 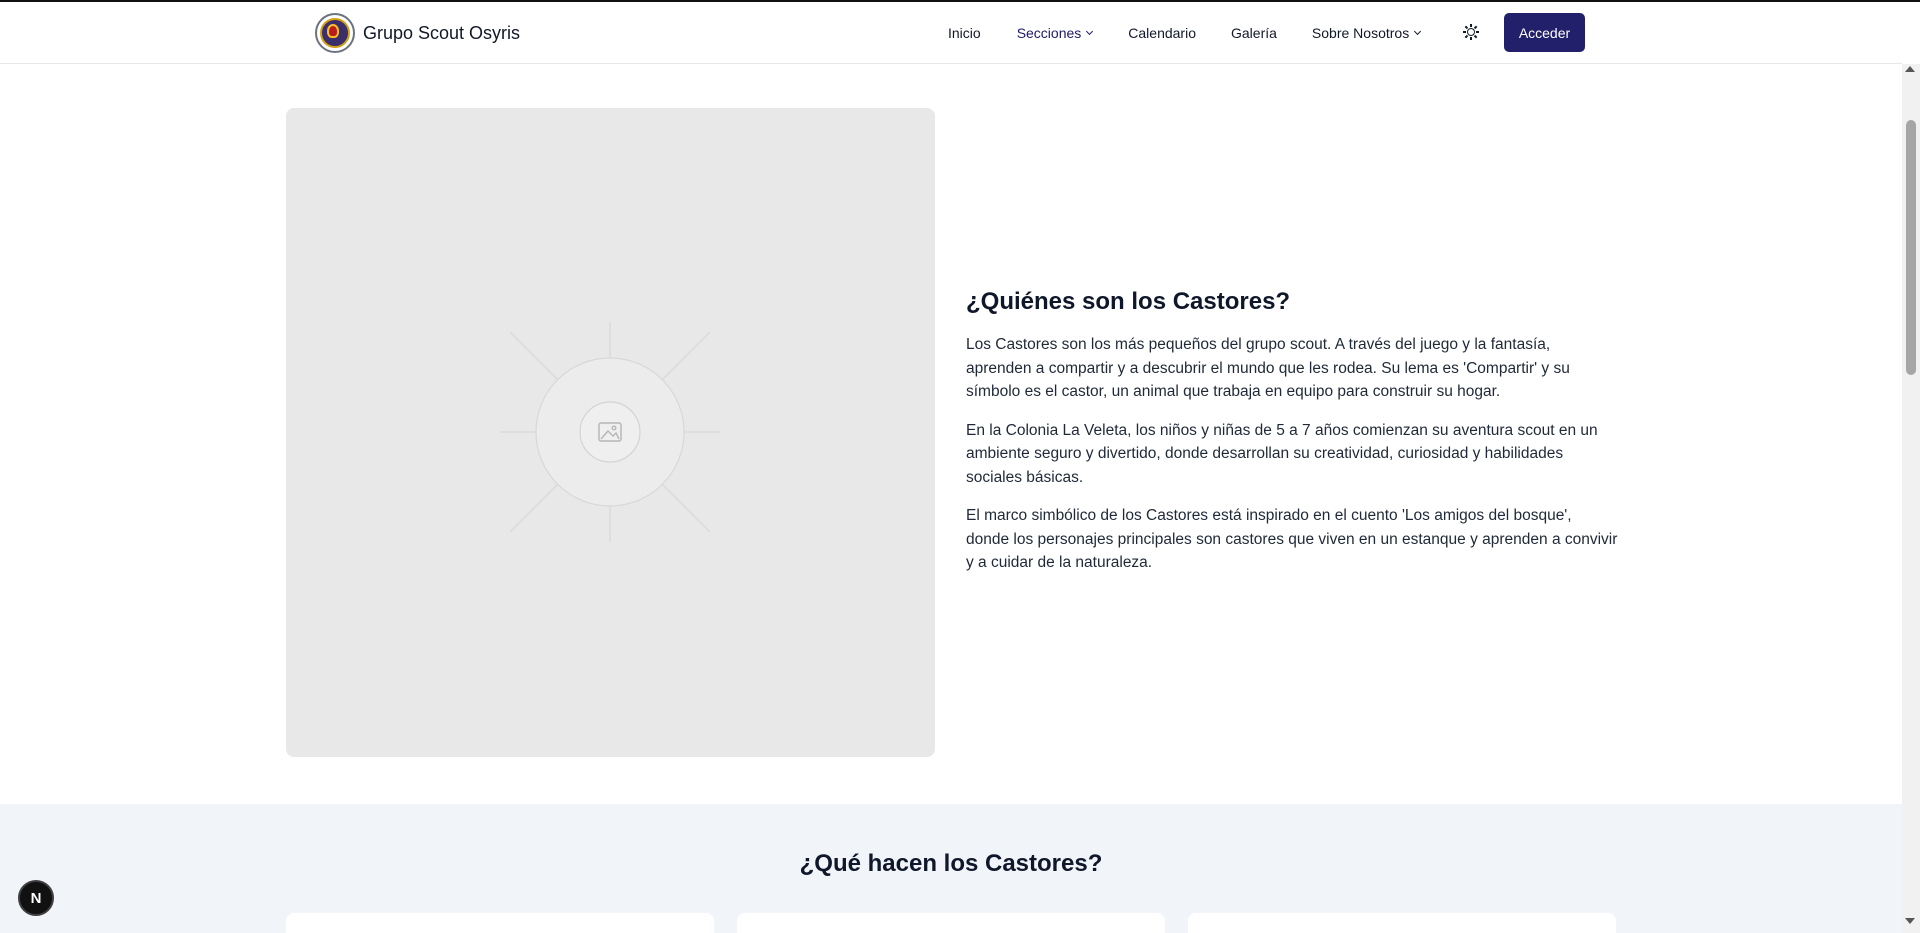 I want to click on scrollbar-thumb, so click(x=1911, y=247).